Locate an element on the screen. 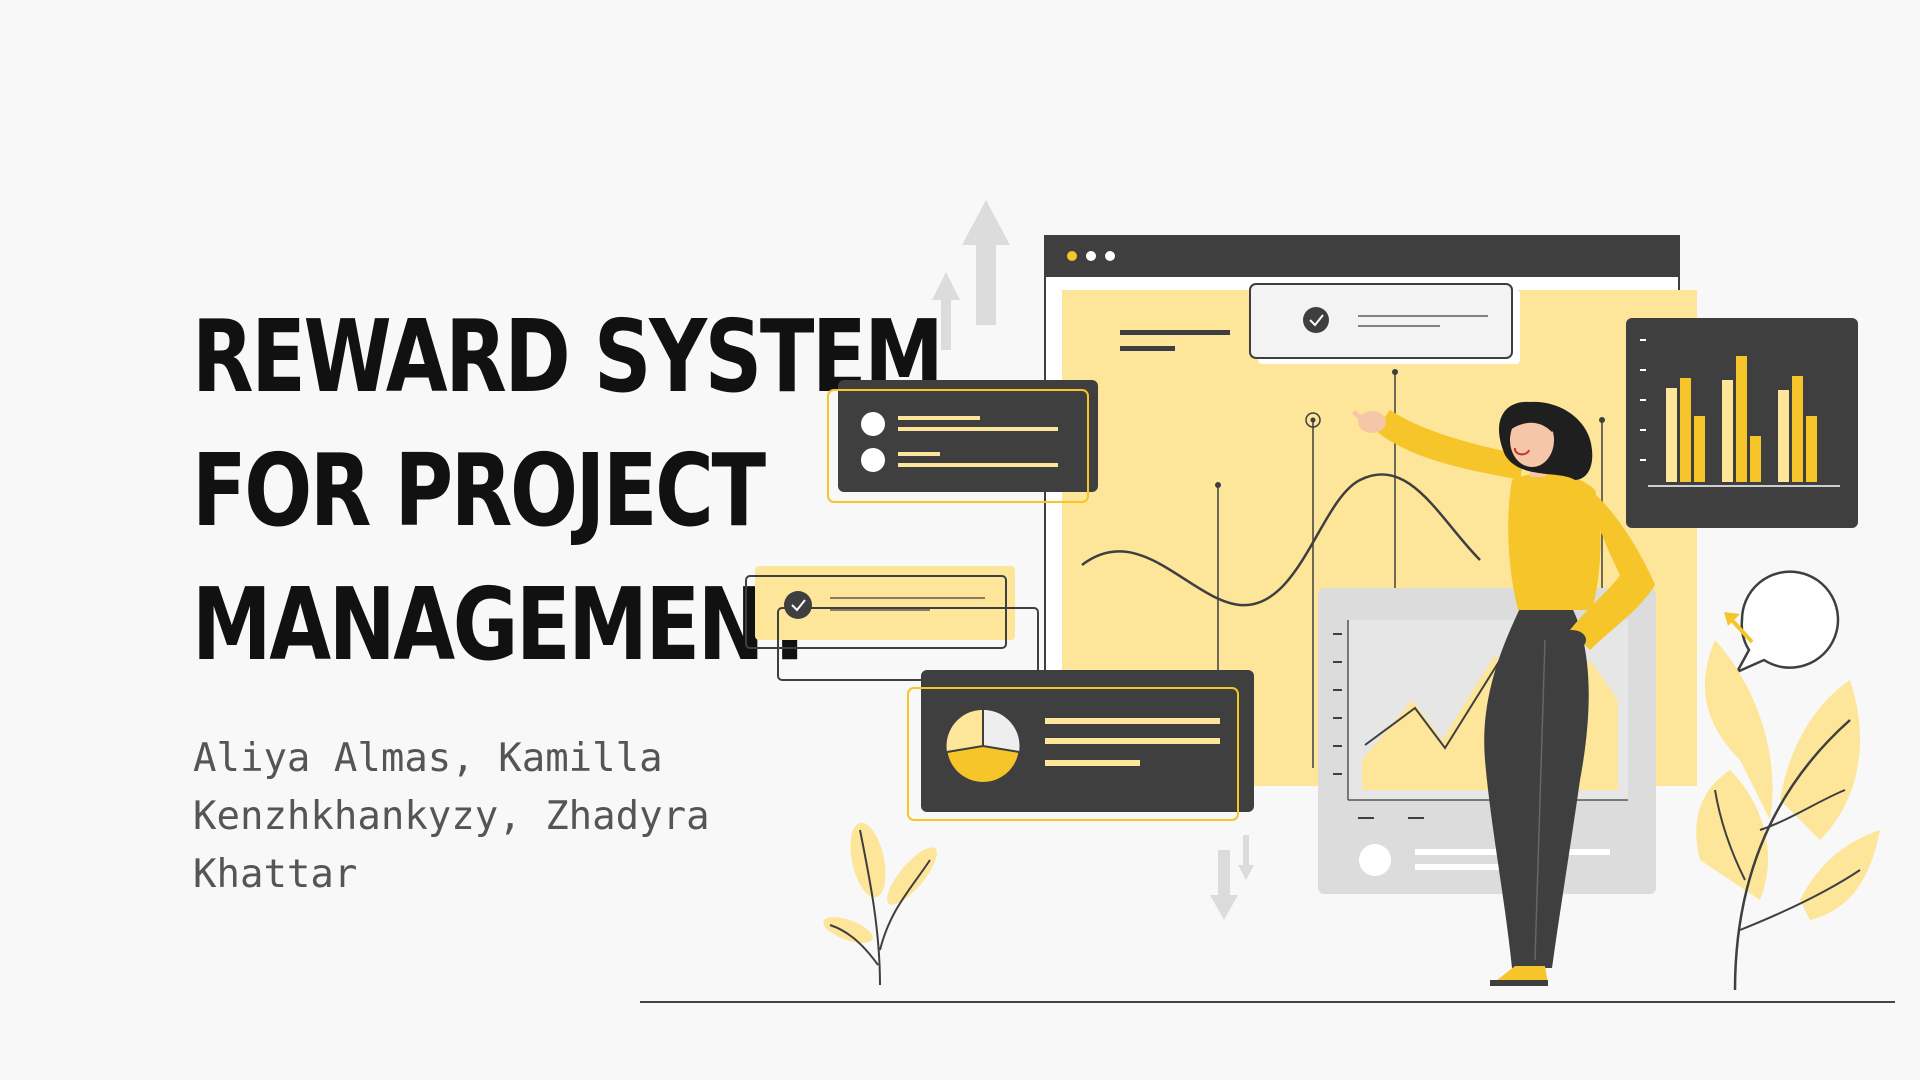 This screenshot has height=1080, width=1920. arrow-up-icon is located at coordinates (971, 275).